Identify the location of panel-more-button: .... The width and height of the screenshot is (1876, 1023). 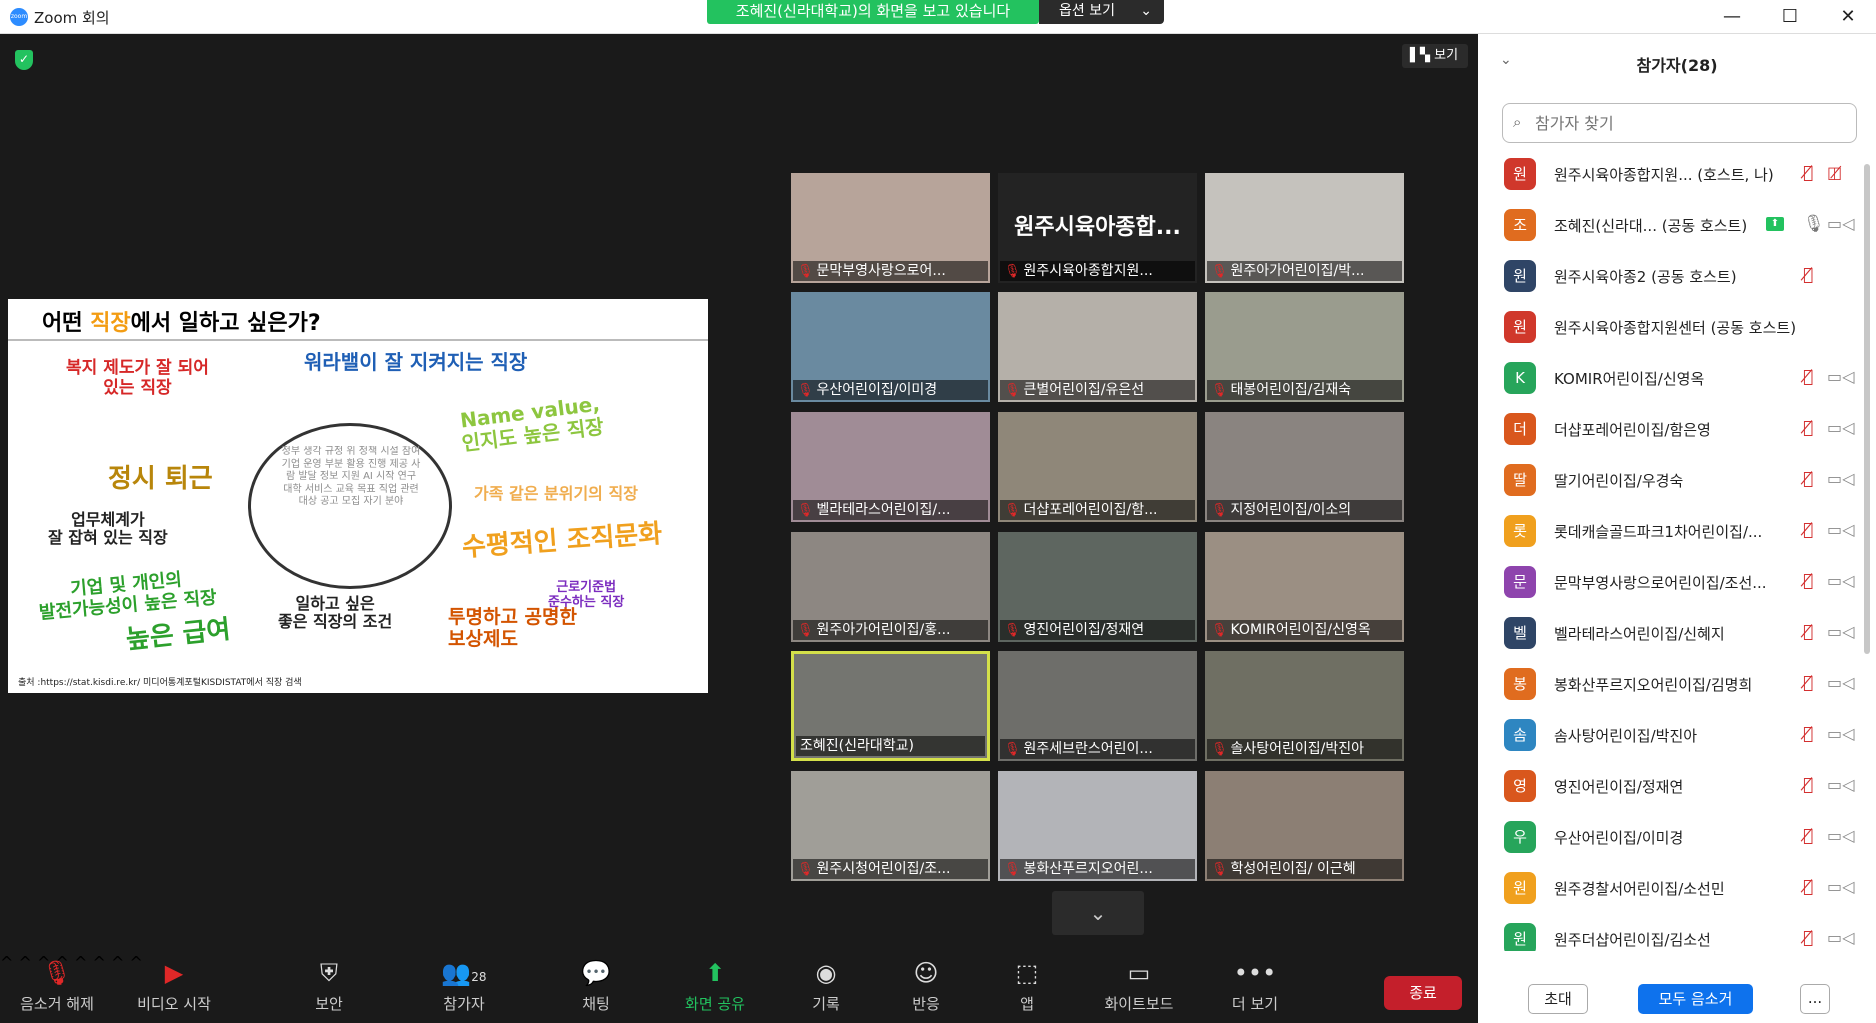
(1815, 999).